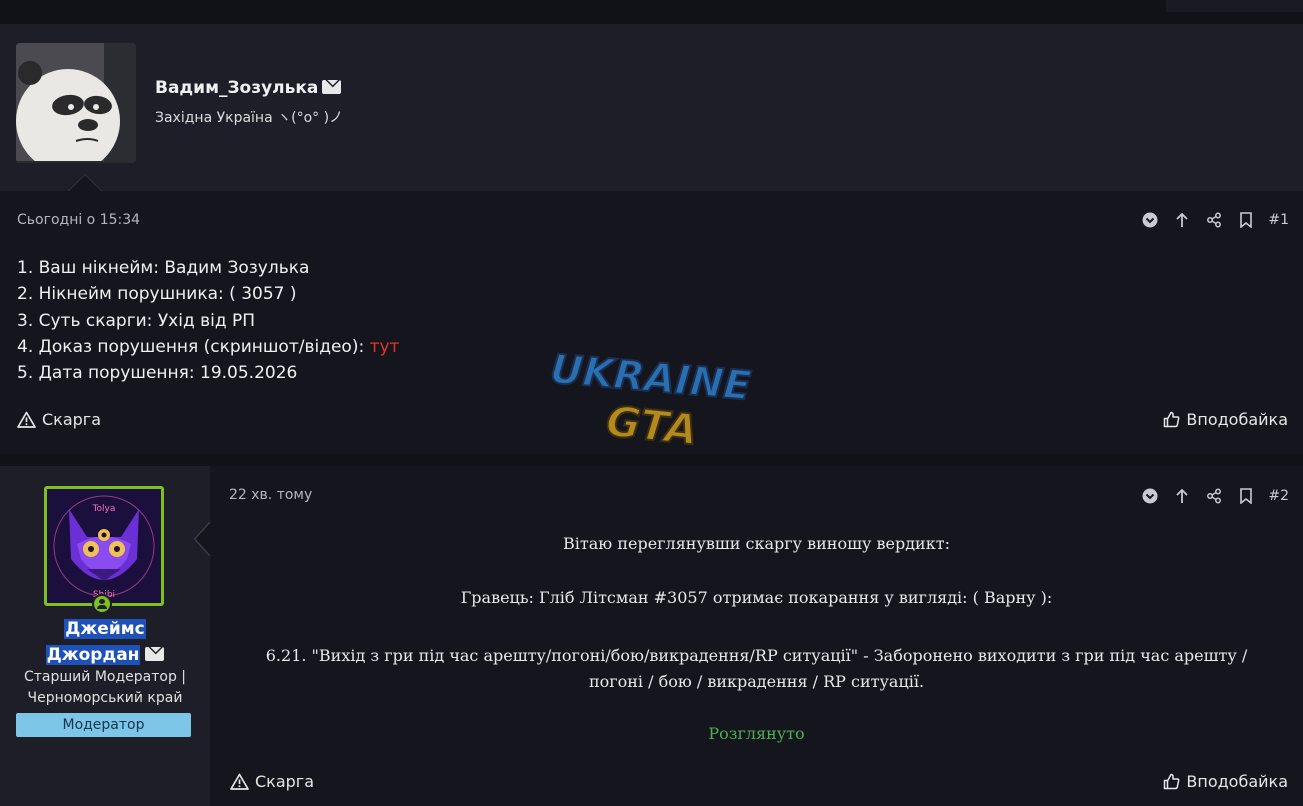 This screenshot has height=806, width=1303. I want to click on post1-arrow, so click(85, 182).